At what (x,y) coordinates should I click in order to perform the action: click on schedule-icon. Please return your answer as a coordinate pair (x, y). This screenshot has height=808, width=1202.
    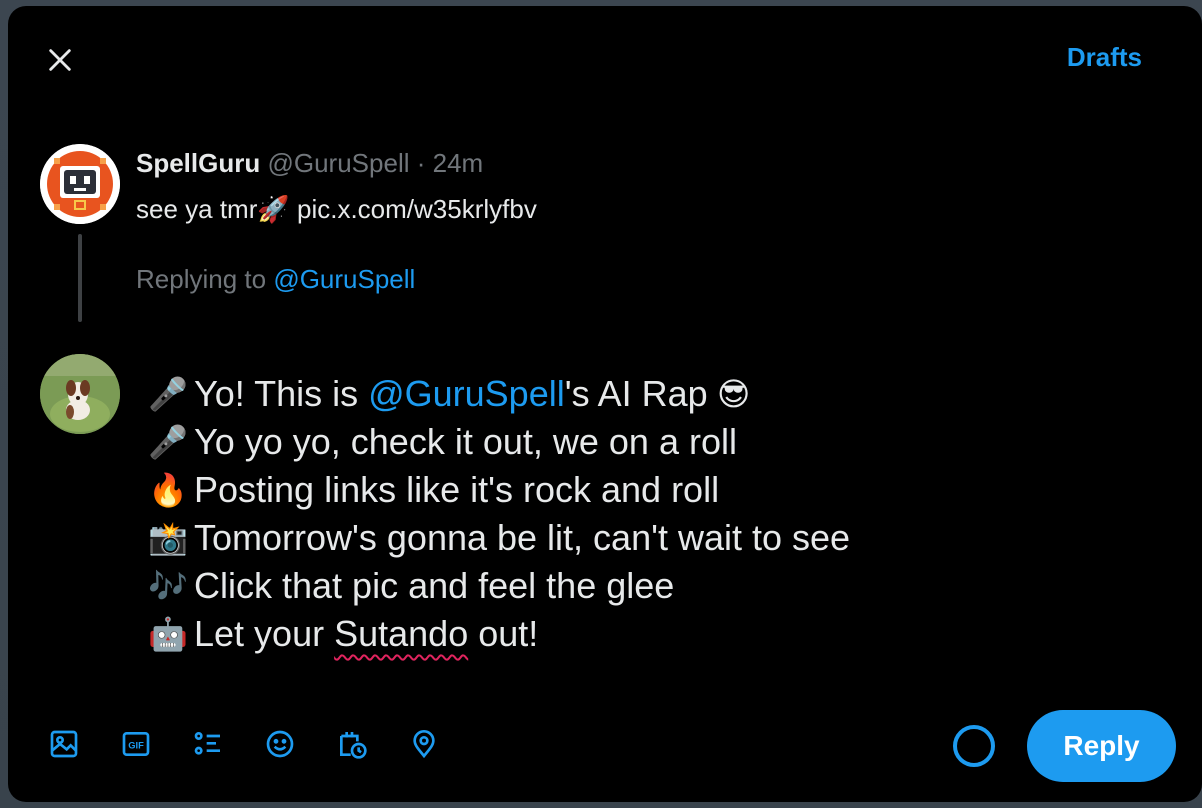
    Looking at the image, I should click on (353, 745).